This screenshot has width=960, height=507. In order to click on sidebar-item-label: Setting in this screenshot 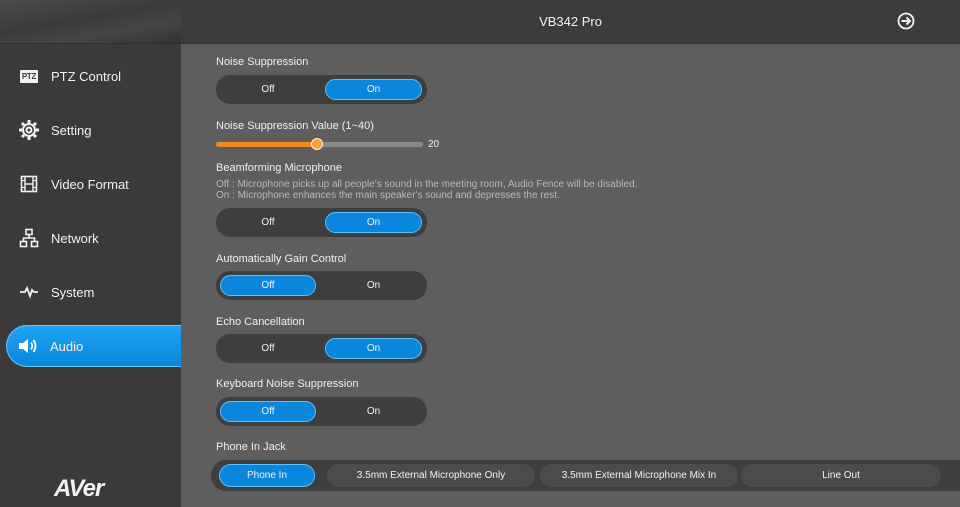, I will do `click(71, 130)`.